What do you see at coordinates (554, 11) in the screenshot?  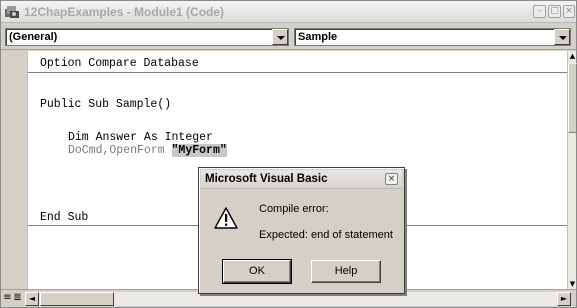 I see `maximize-button: □` at bounding box center [554, 11].